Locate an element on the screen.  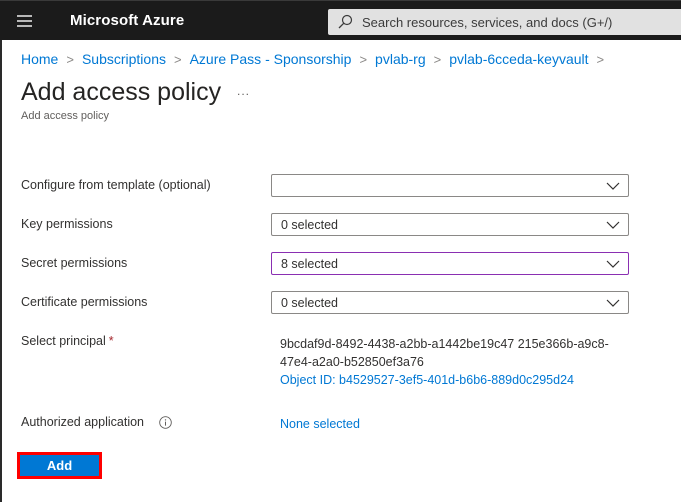
authorized-application-link: None selected is located at coordinates (320, 424).